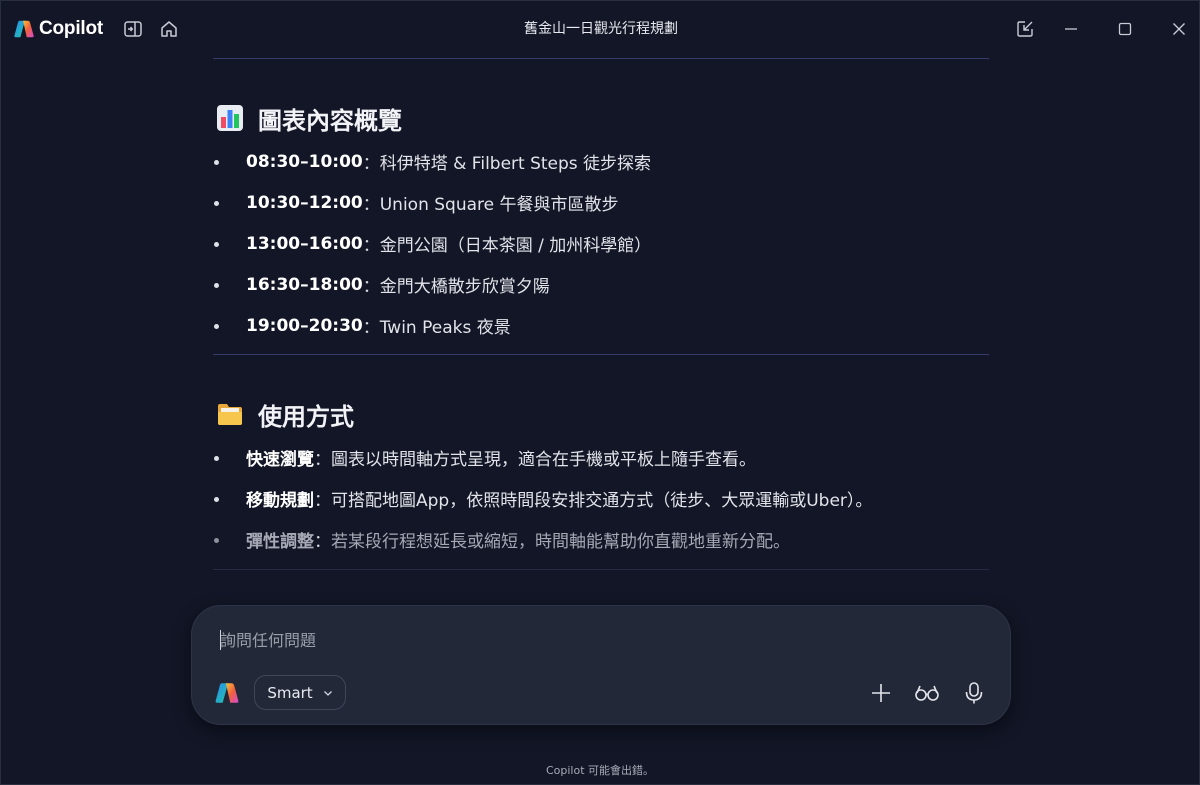  Describe the element at coordinates (304, 161) in the screenshot. I see `item-label: 08:30–10:00` at that location.